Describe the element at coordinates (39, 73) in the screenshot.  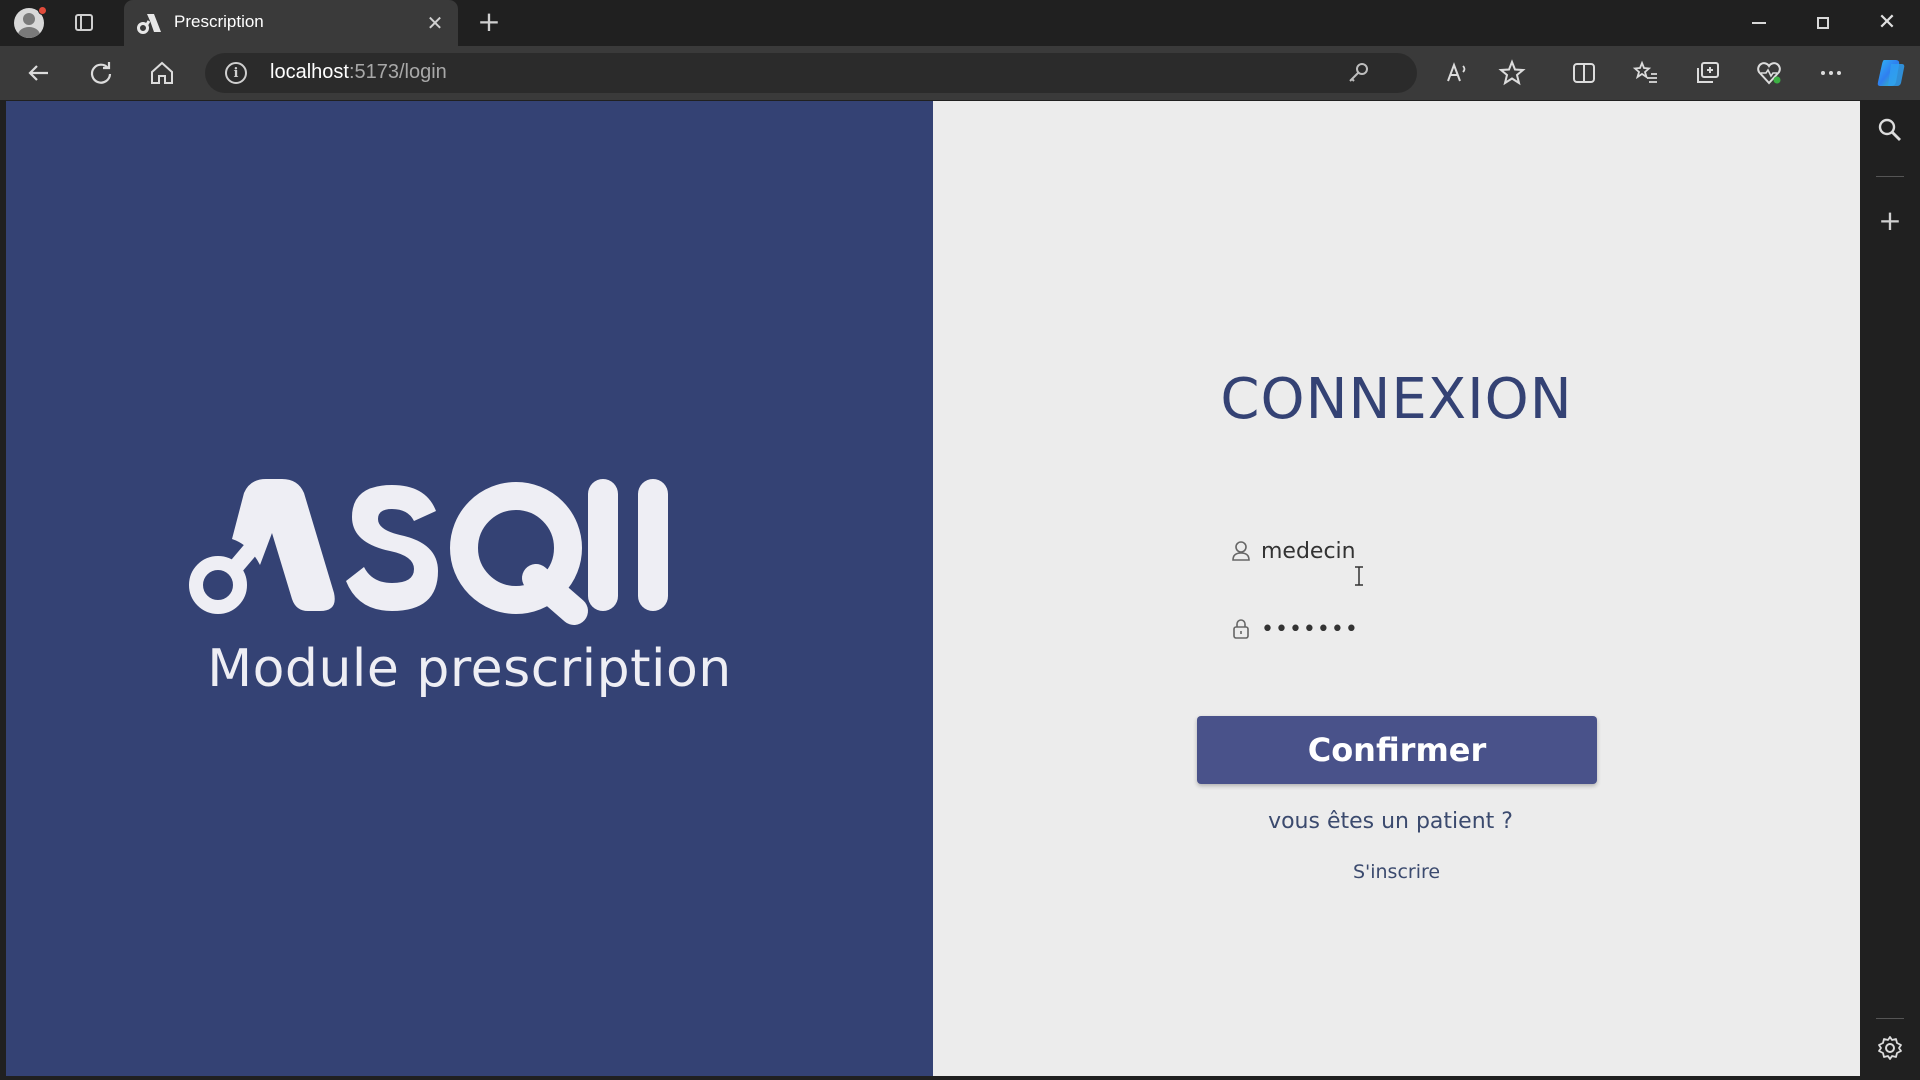
I see `back-icon` at that location.